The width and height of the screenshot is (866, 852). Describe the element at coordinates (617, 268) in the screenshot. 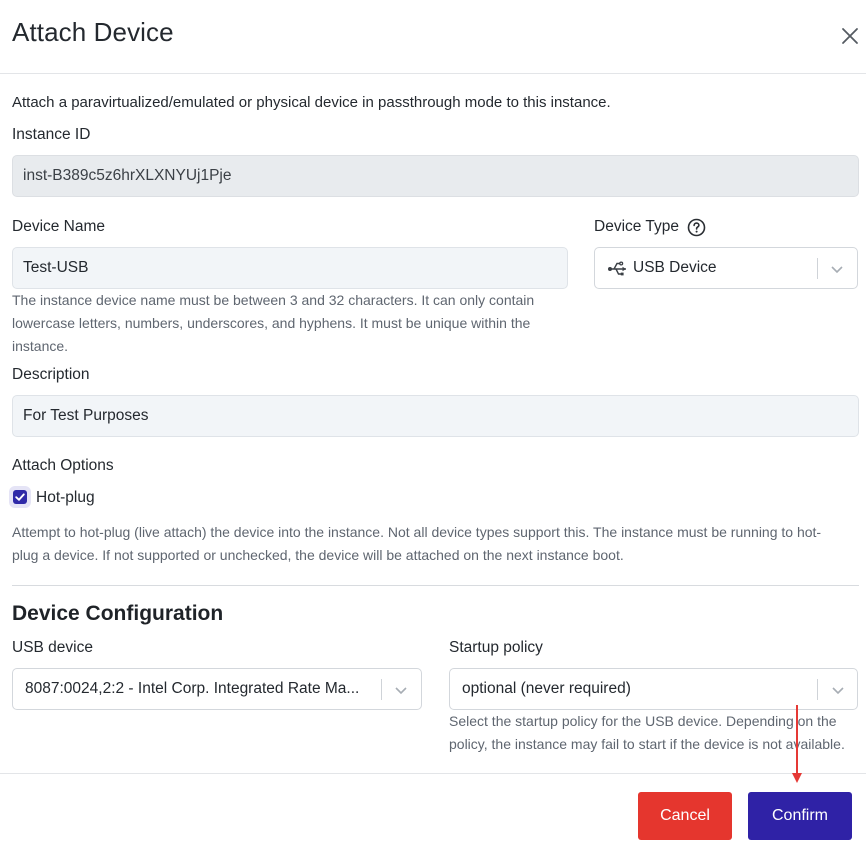

I see `usb-icon` at that location.